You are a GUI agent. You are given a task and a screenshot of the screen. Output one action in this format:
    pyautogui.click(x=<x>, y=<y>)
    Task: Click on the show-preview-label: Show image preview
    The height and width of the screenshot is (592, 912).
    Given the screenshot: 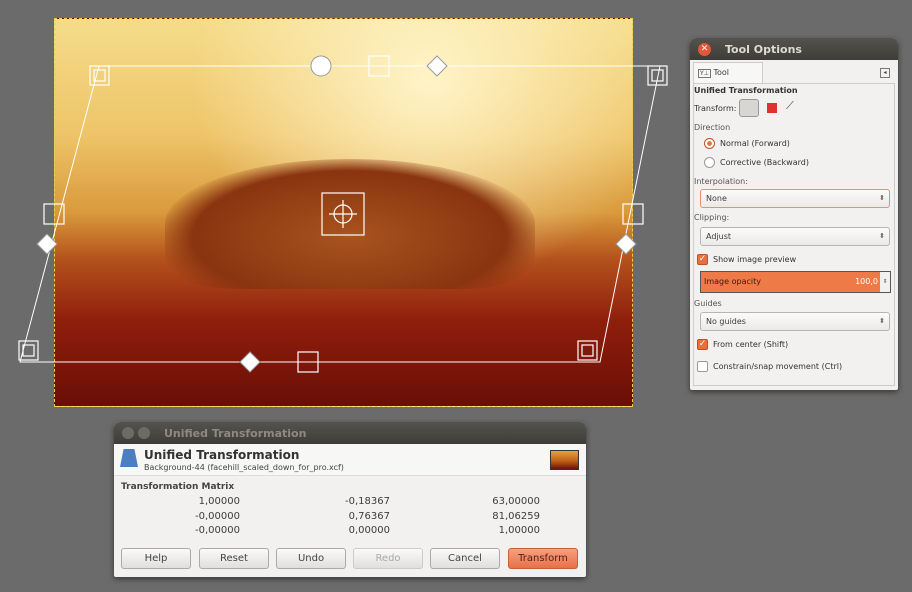 What is the action you would take?
    pyautogui.click(x=755, y=259)
    